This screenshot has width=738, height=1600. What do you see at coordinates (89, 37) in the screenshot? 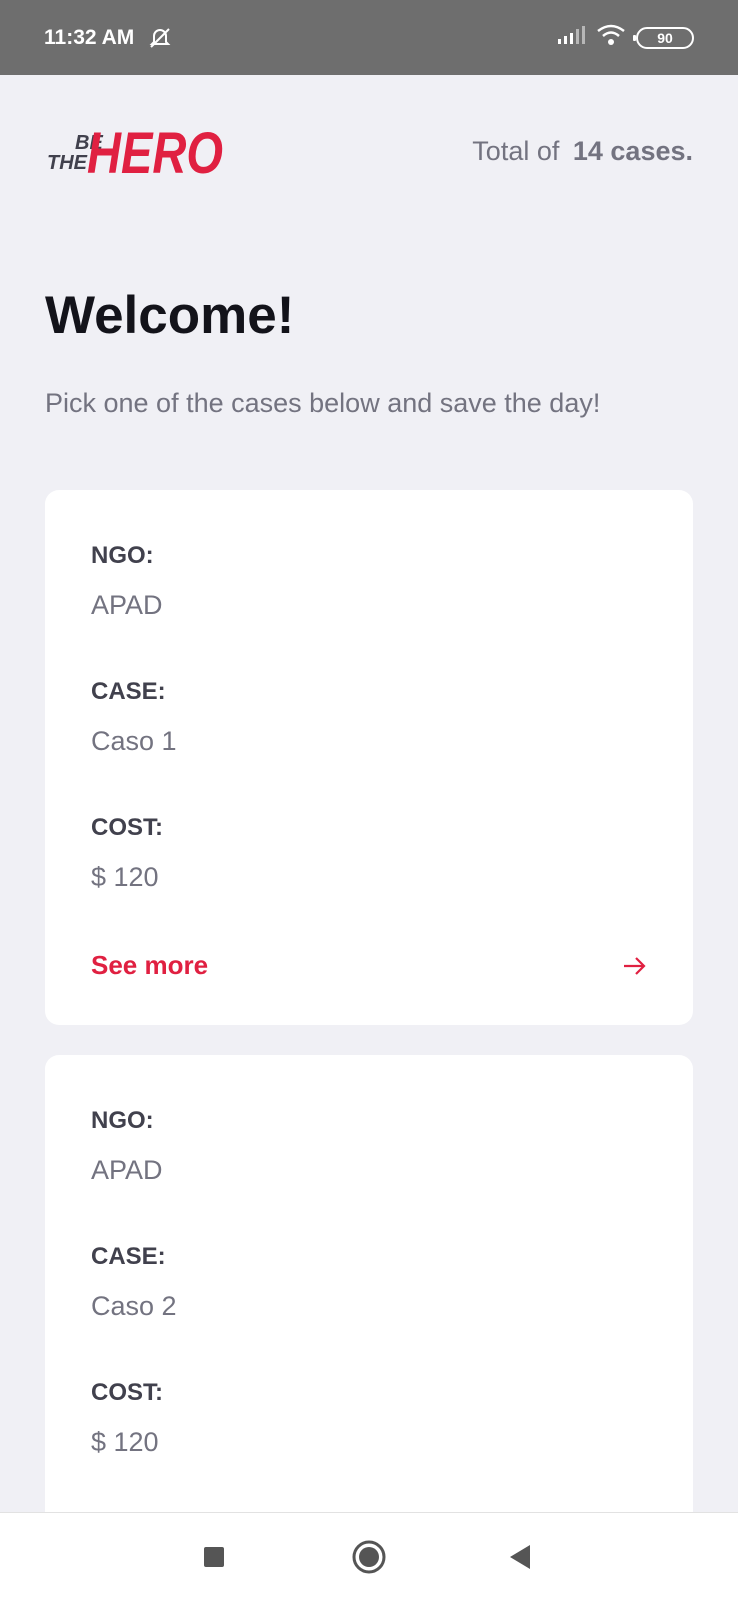
I see `status-time: 11:32 AM` at bounding box center [89, 37].